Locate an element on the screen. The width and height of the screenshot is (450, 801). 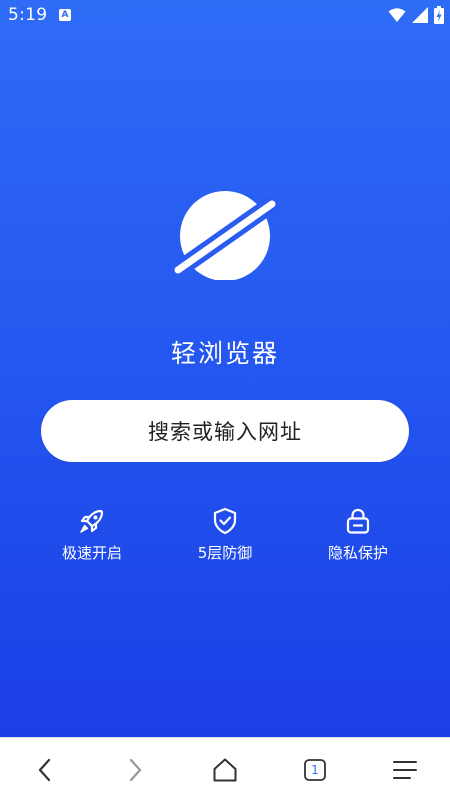
home-button is located at coordinates (225, 769).